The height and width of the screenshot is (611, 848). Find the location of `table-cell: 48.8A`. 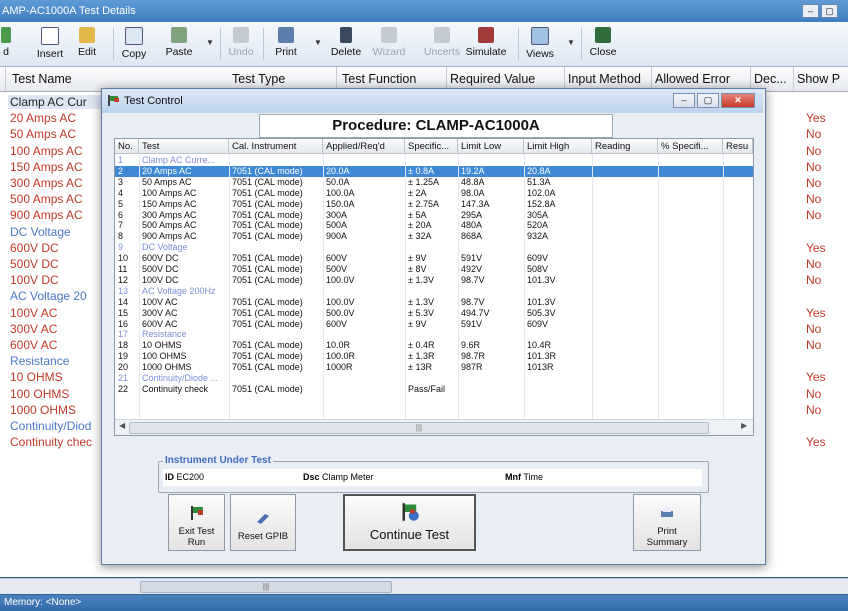

table-cell: 48.8A is located at coordinates (473, 181).